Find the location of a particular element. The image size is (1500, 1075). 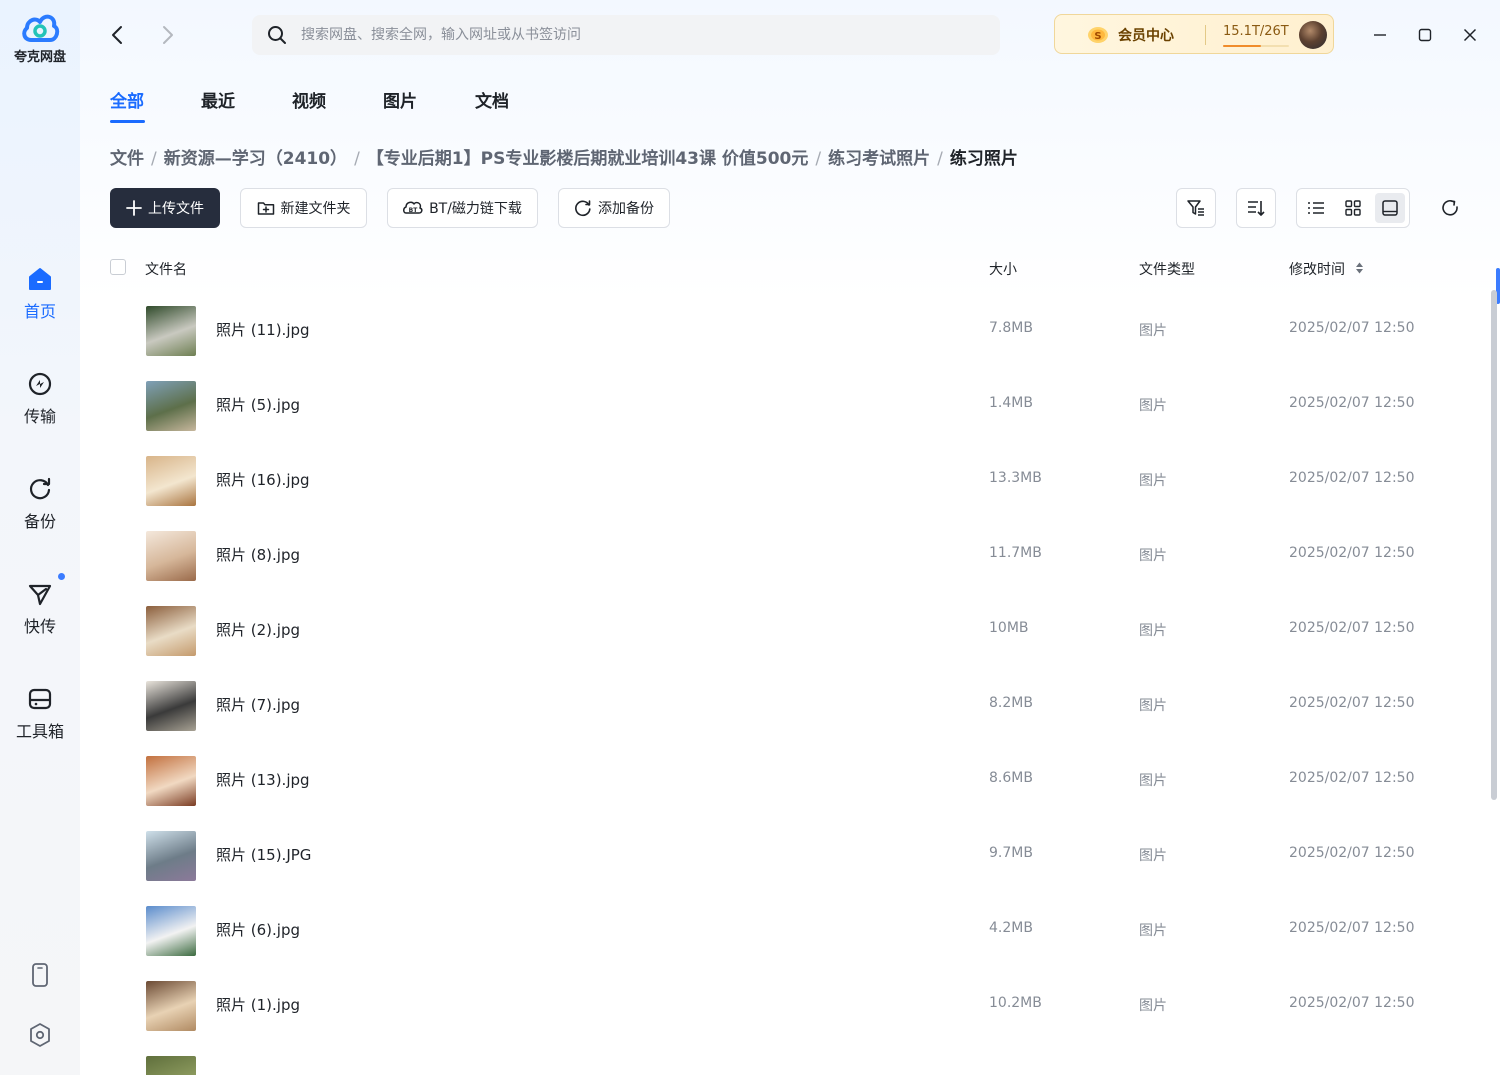

file-name: 照片 (15).JPG is located at coordinates (263, 854).